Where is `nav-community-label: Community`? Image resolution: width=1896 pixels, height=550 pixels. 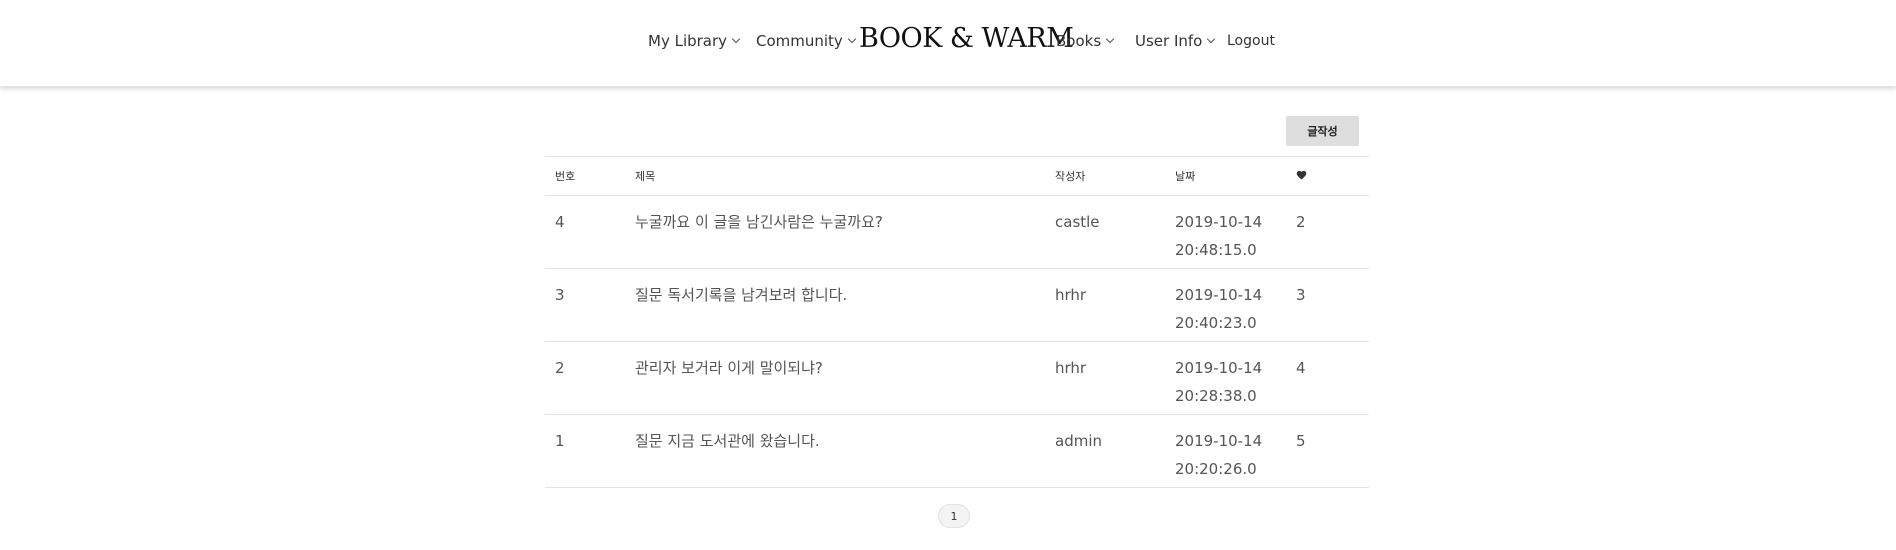
nav-community-label: Community is located at coordinates (799, 41).